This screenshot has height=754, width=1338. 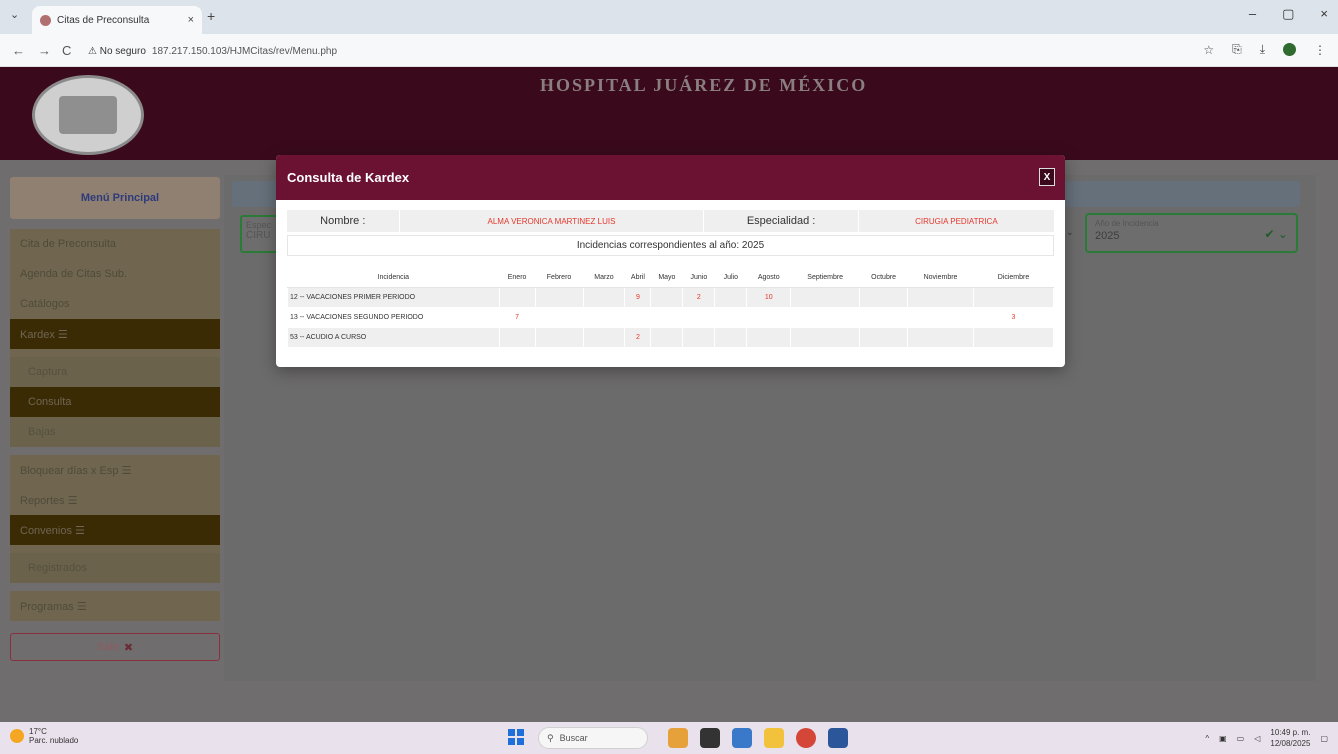 What do you see at coordinates (768, 278) in the screenshot?
I see `column-header: Agosto` at bounding box center [768, 278].